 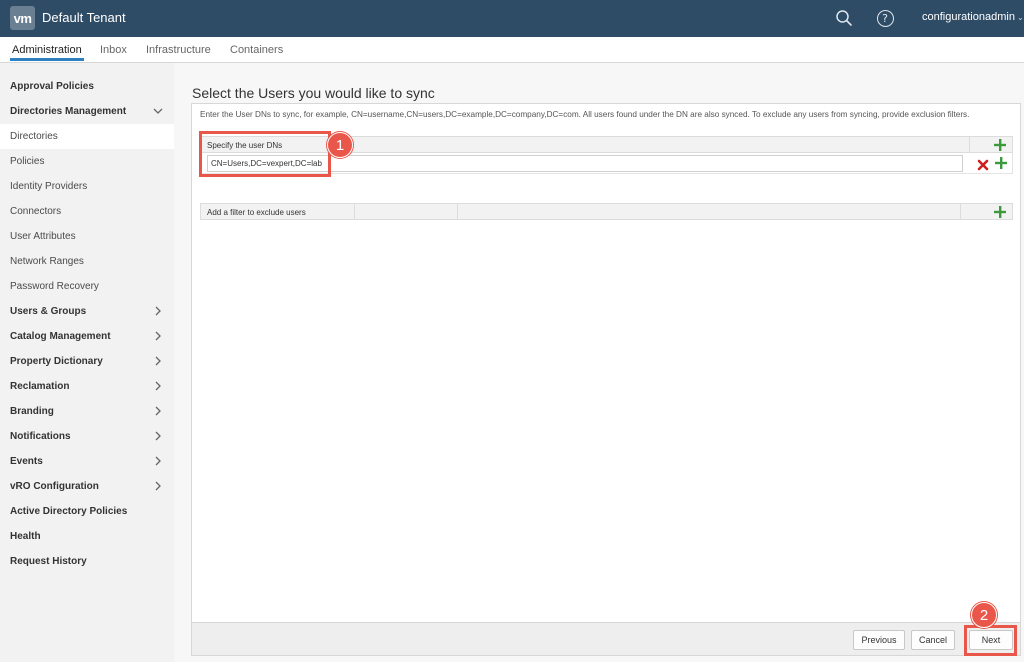 I want to click on sidebar-item-label: Catalog Management, so click(x=60, y=336).